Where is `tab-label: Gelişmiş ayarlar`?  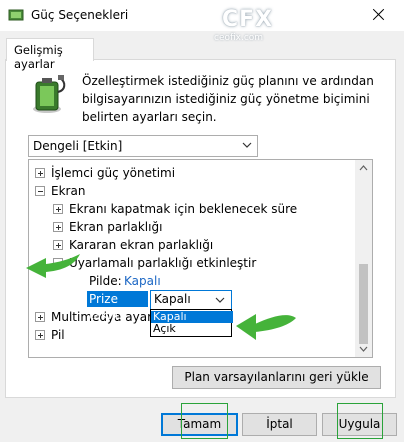
tab-label: Gelişmiş ayarlar is located at coordinates (38, 57).